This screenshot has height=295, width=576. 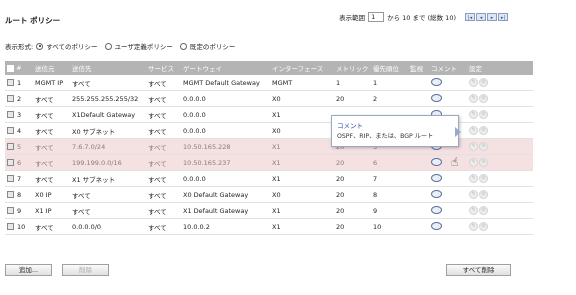 What do you see at coordinates (458, 132) in the screenshot?
I see `tooltip-arrow` at bounding box center [458, 132].